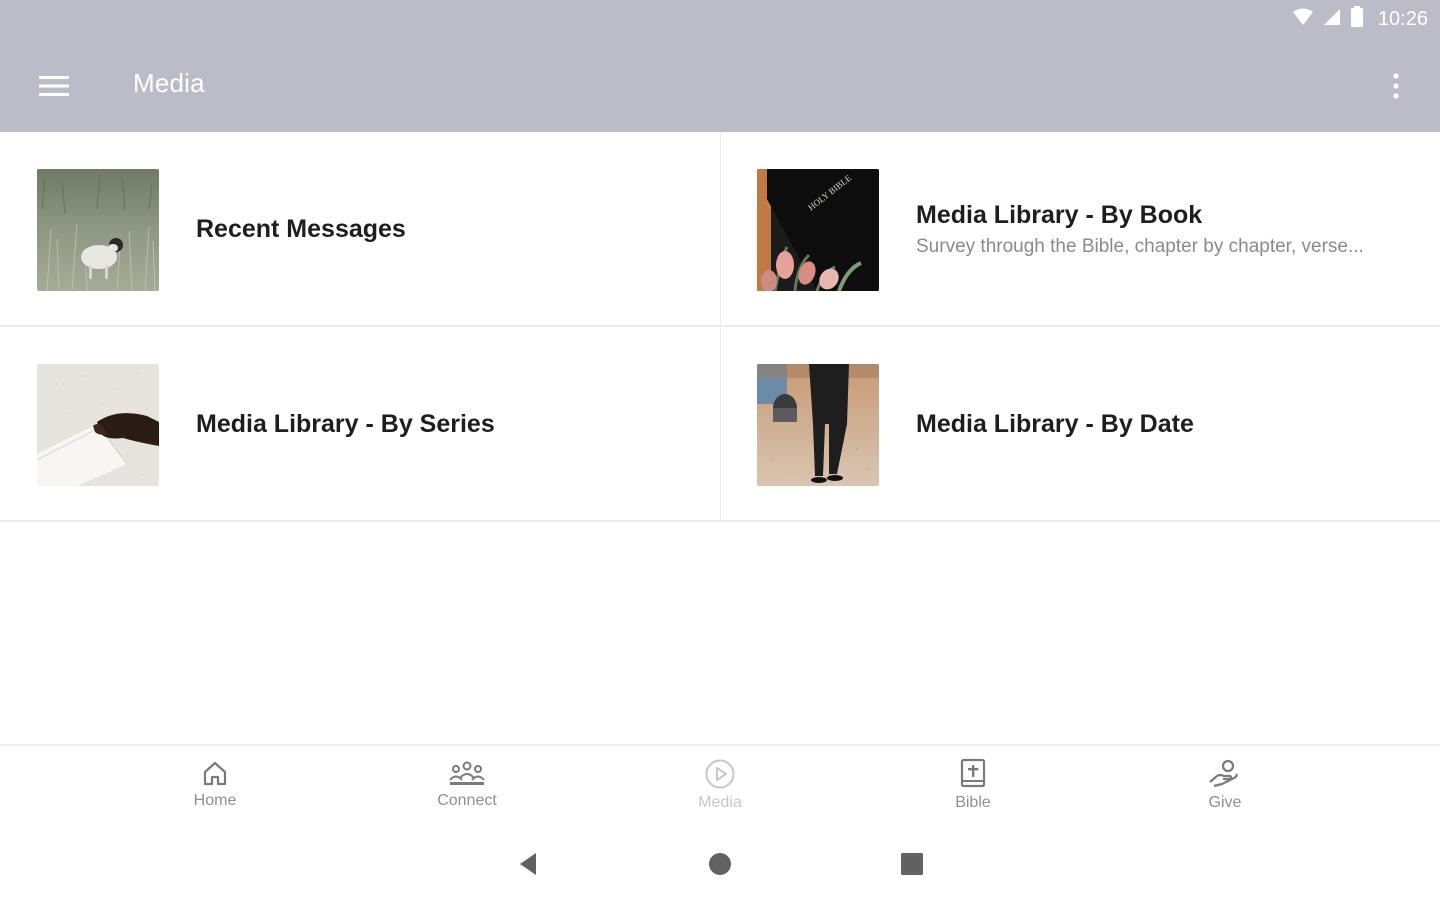 Image resolution: width=1440 pixels, height=900 pixels. I want to click on hamburger-menu-icon, so click(54, 86).